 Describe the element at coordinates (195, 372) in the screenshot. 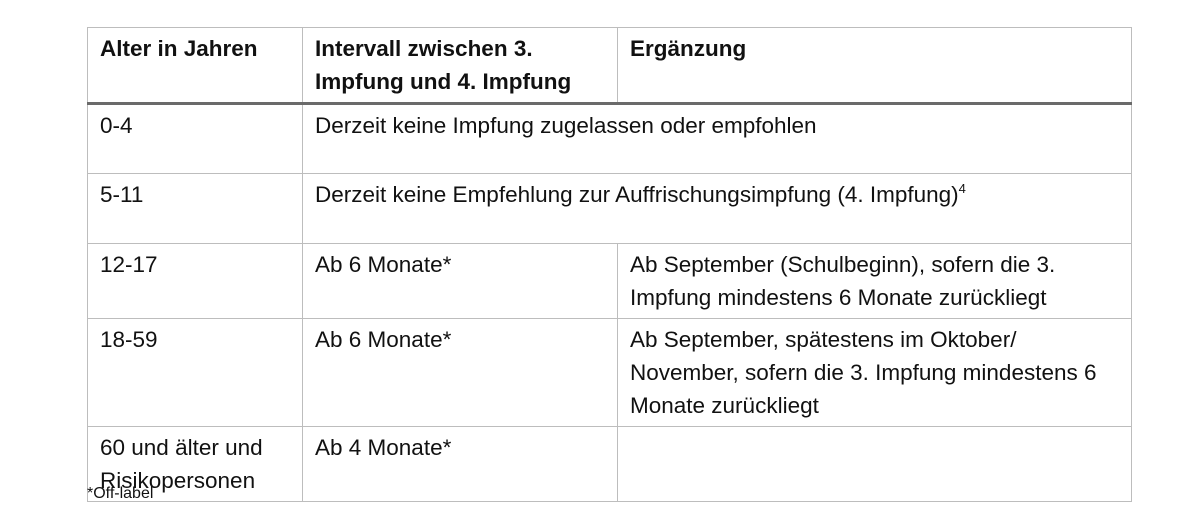

I see `cell-age: 18-59` at that location.